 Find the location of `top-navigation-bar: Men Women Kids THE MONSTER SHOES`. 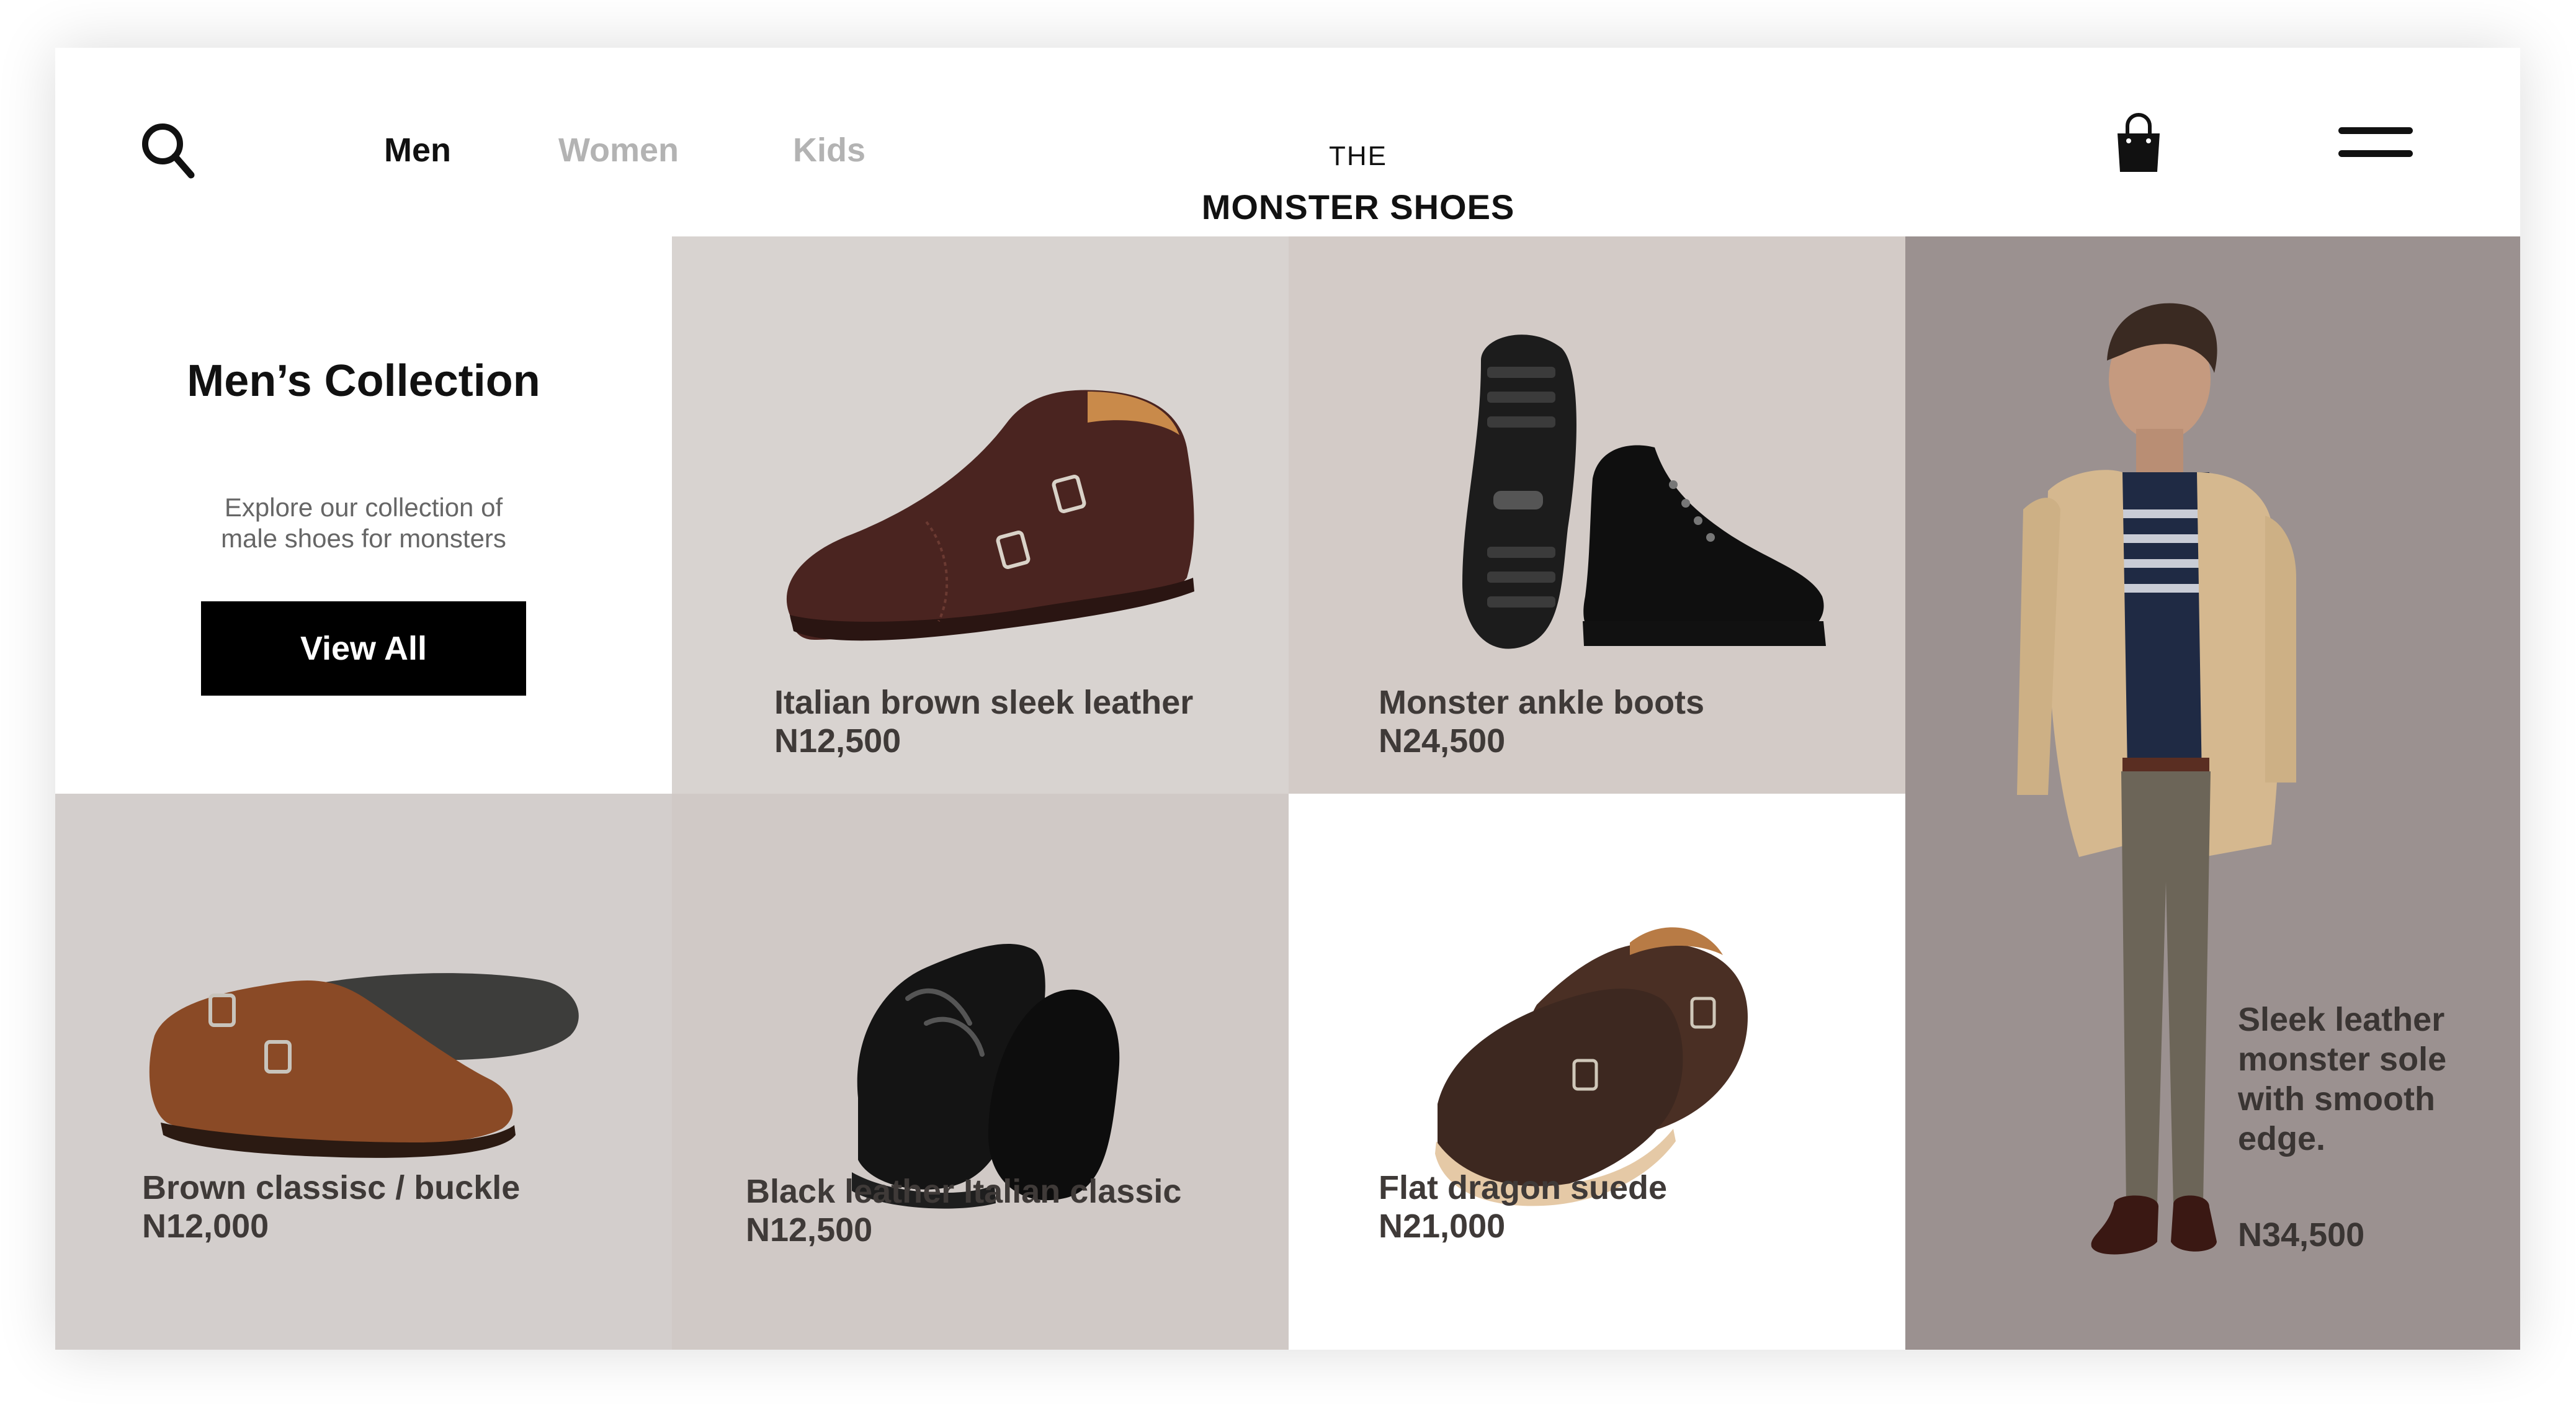

top-navigation-bar: Men Women Kids THE MONSTER SHOES is located at coordinates (1287, 142).